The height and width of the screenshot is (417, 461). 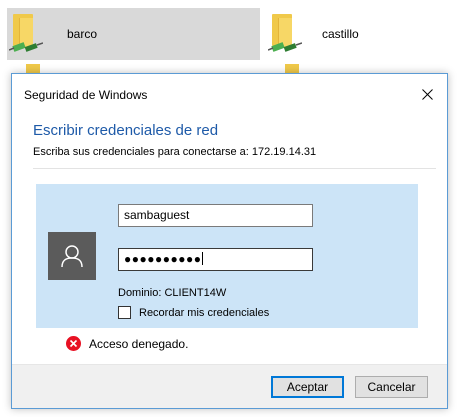 What do you see at coordinates (126, 130) in the screenshot?
I see `dialog-heading: Escribir credenciales de red` at bounding box center [126, 130].